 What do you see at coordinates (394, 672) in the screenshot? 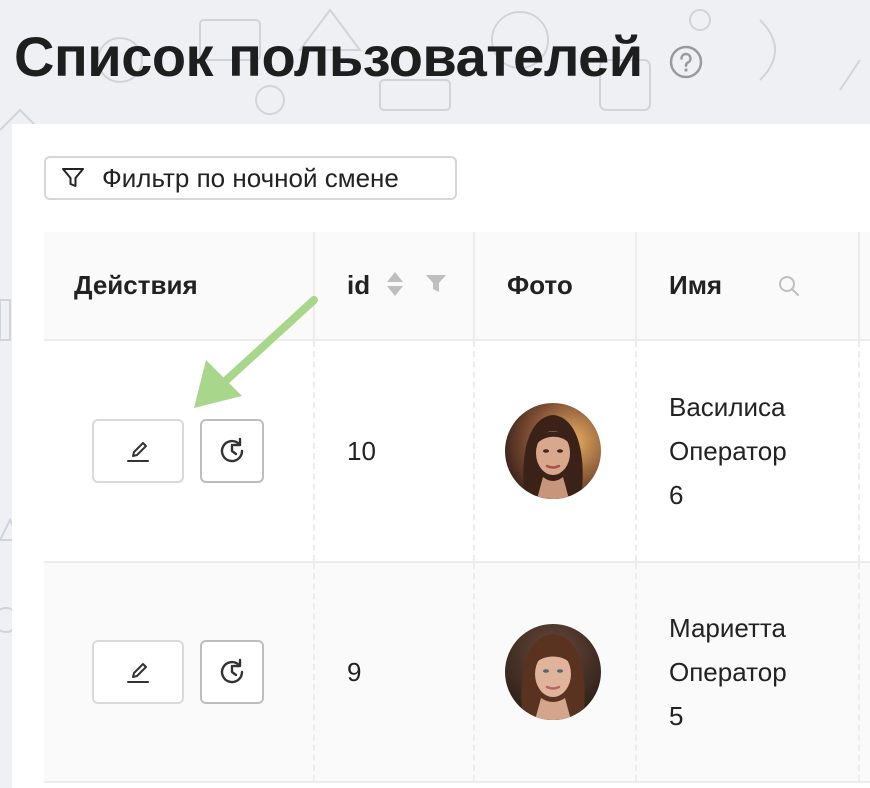
I see `id-cell: 9` at bounding box center [394, 672].